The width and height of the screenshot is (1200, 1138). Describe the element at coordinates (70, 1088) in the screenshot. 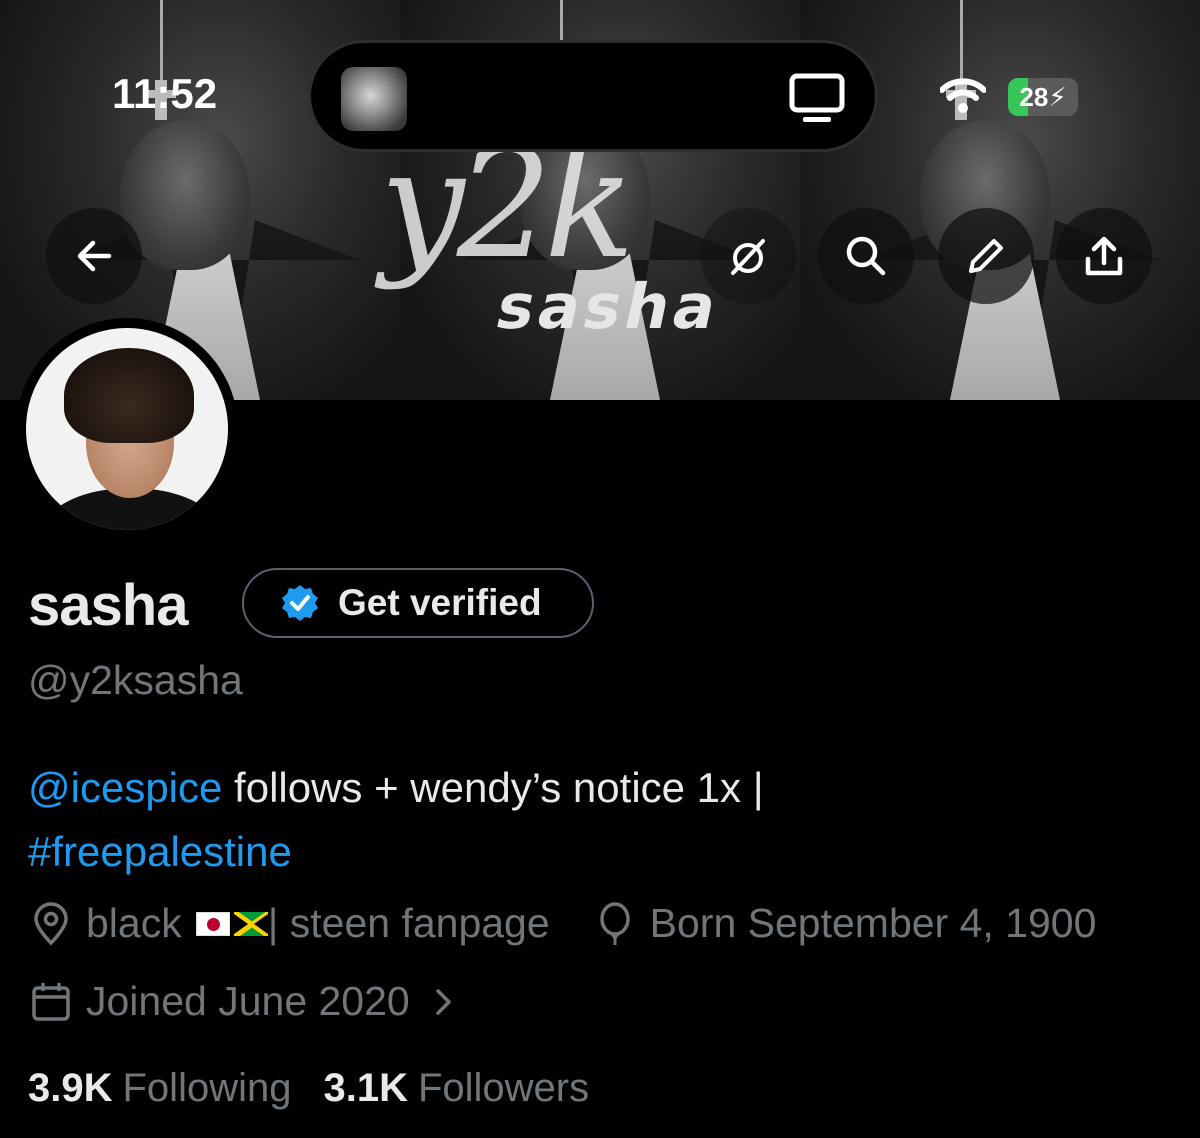

I see `following-count: 3.9K` at that location.